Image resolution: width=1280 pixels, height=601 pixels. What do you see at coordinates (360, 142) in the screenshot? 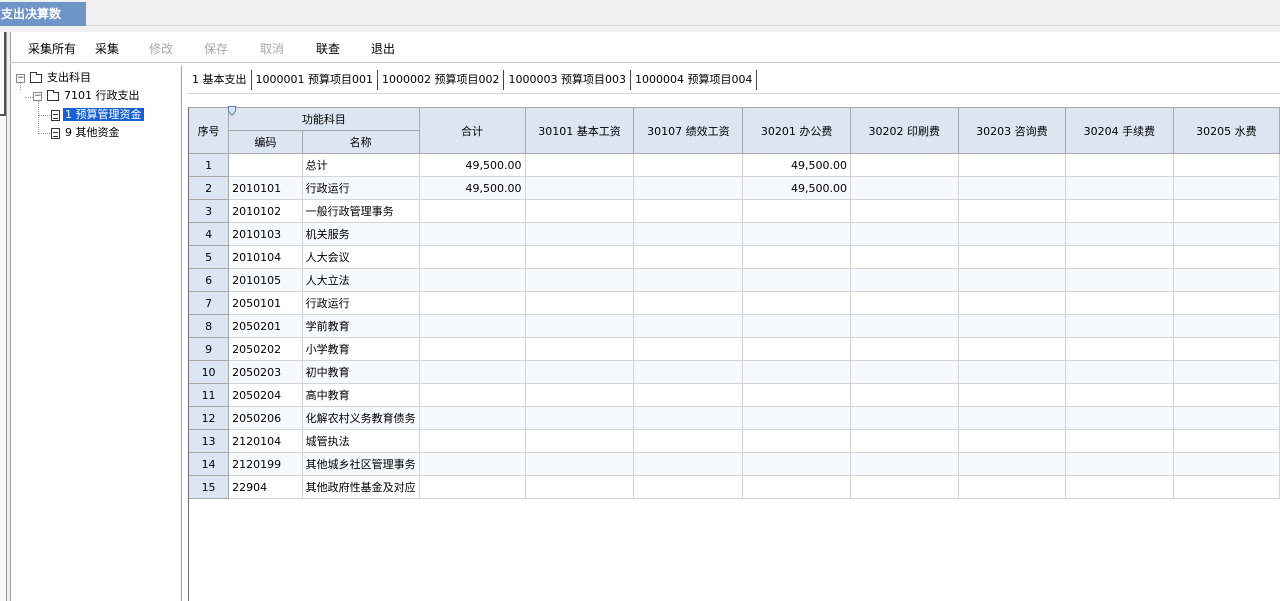
I see `header-name: 名称` at bounding box center [360, 142].